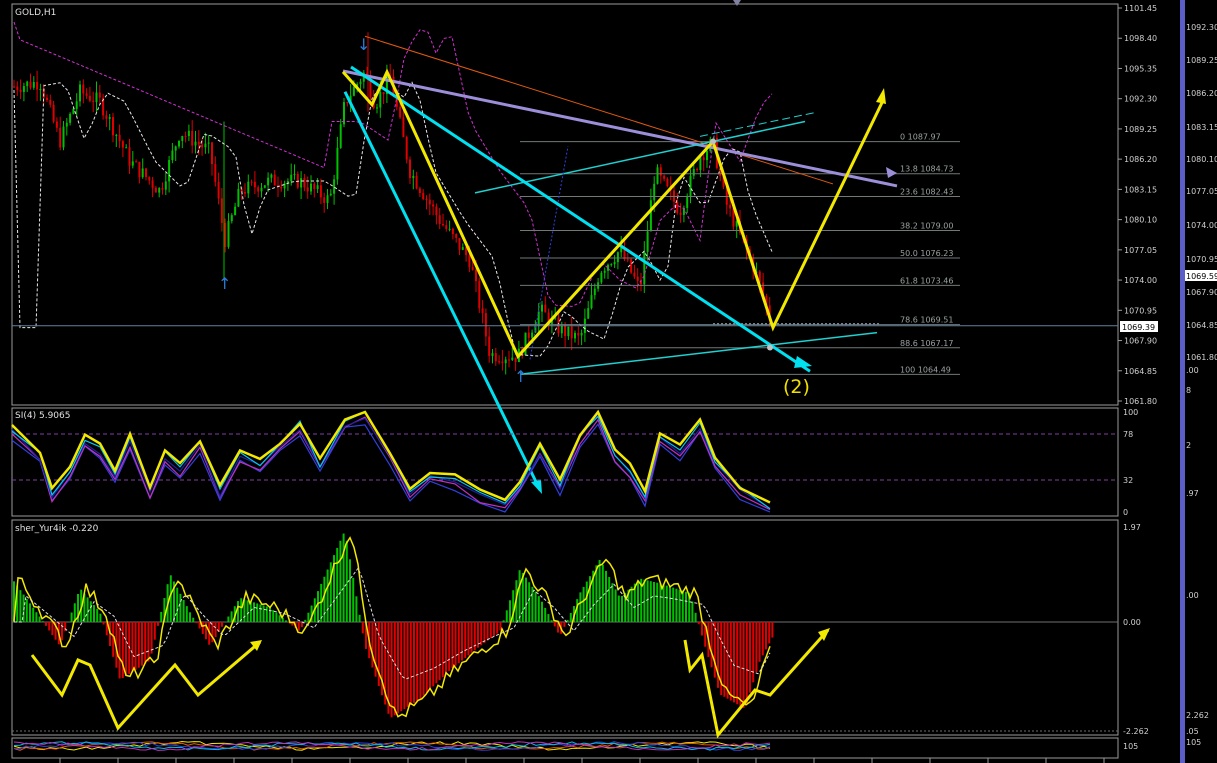 The width and height of the screenshot is (1217, 763). Describe the element at coordinates (926, 253) in the screenshot. I see `fibonacci-level-label: 50.0 1076.23` at that location.